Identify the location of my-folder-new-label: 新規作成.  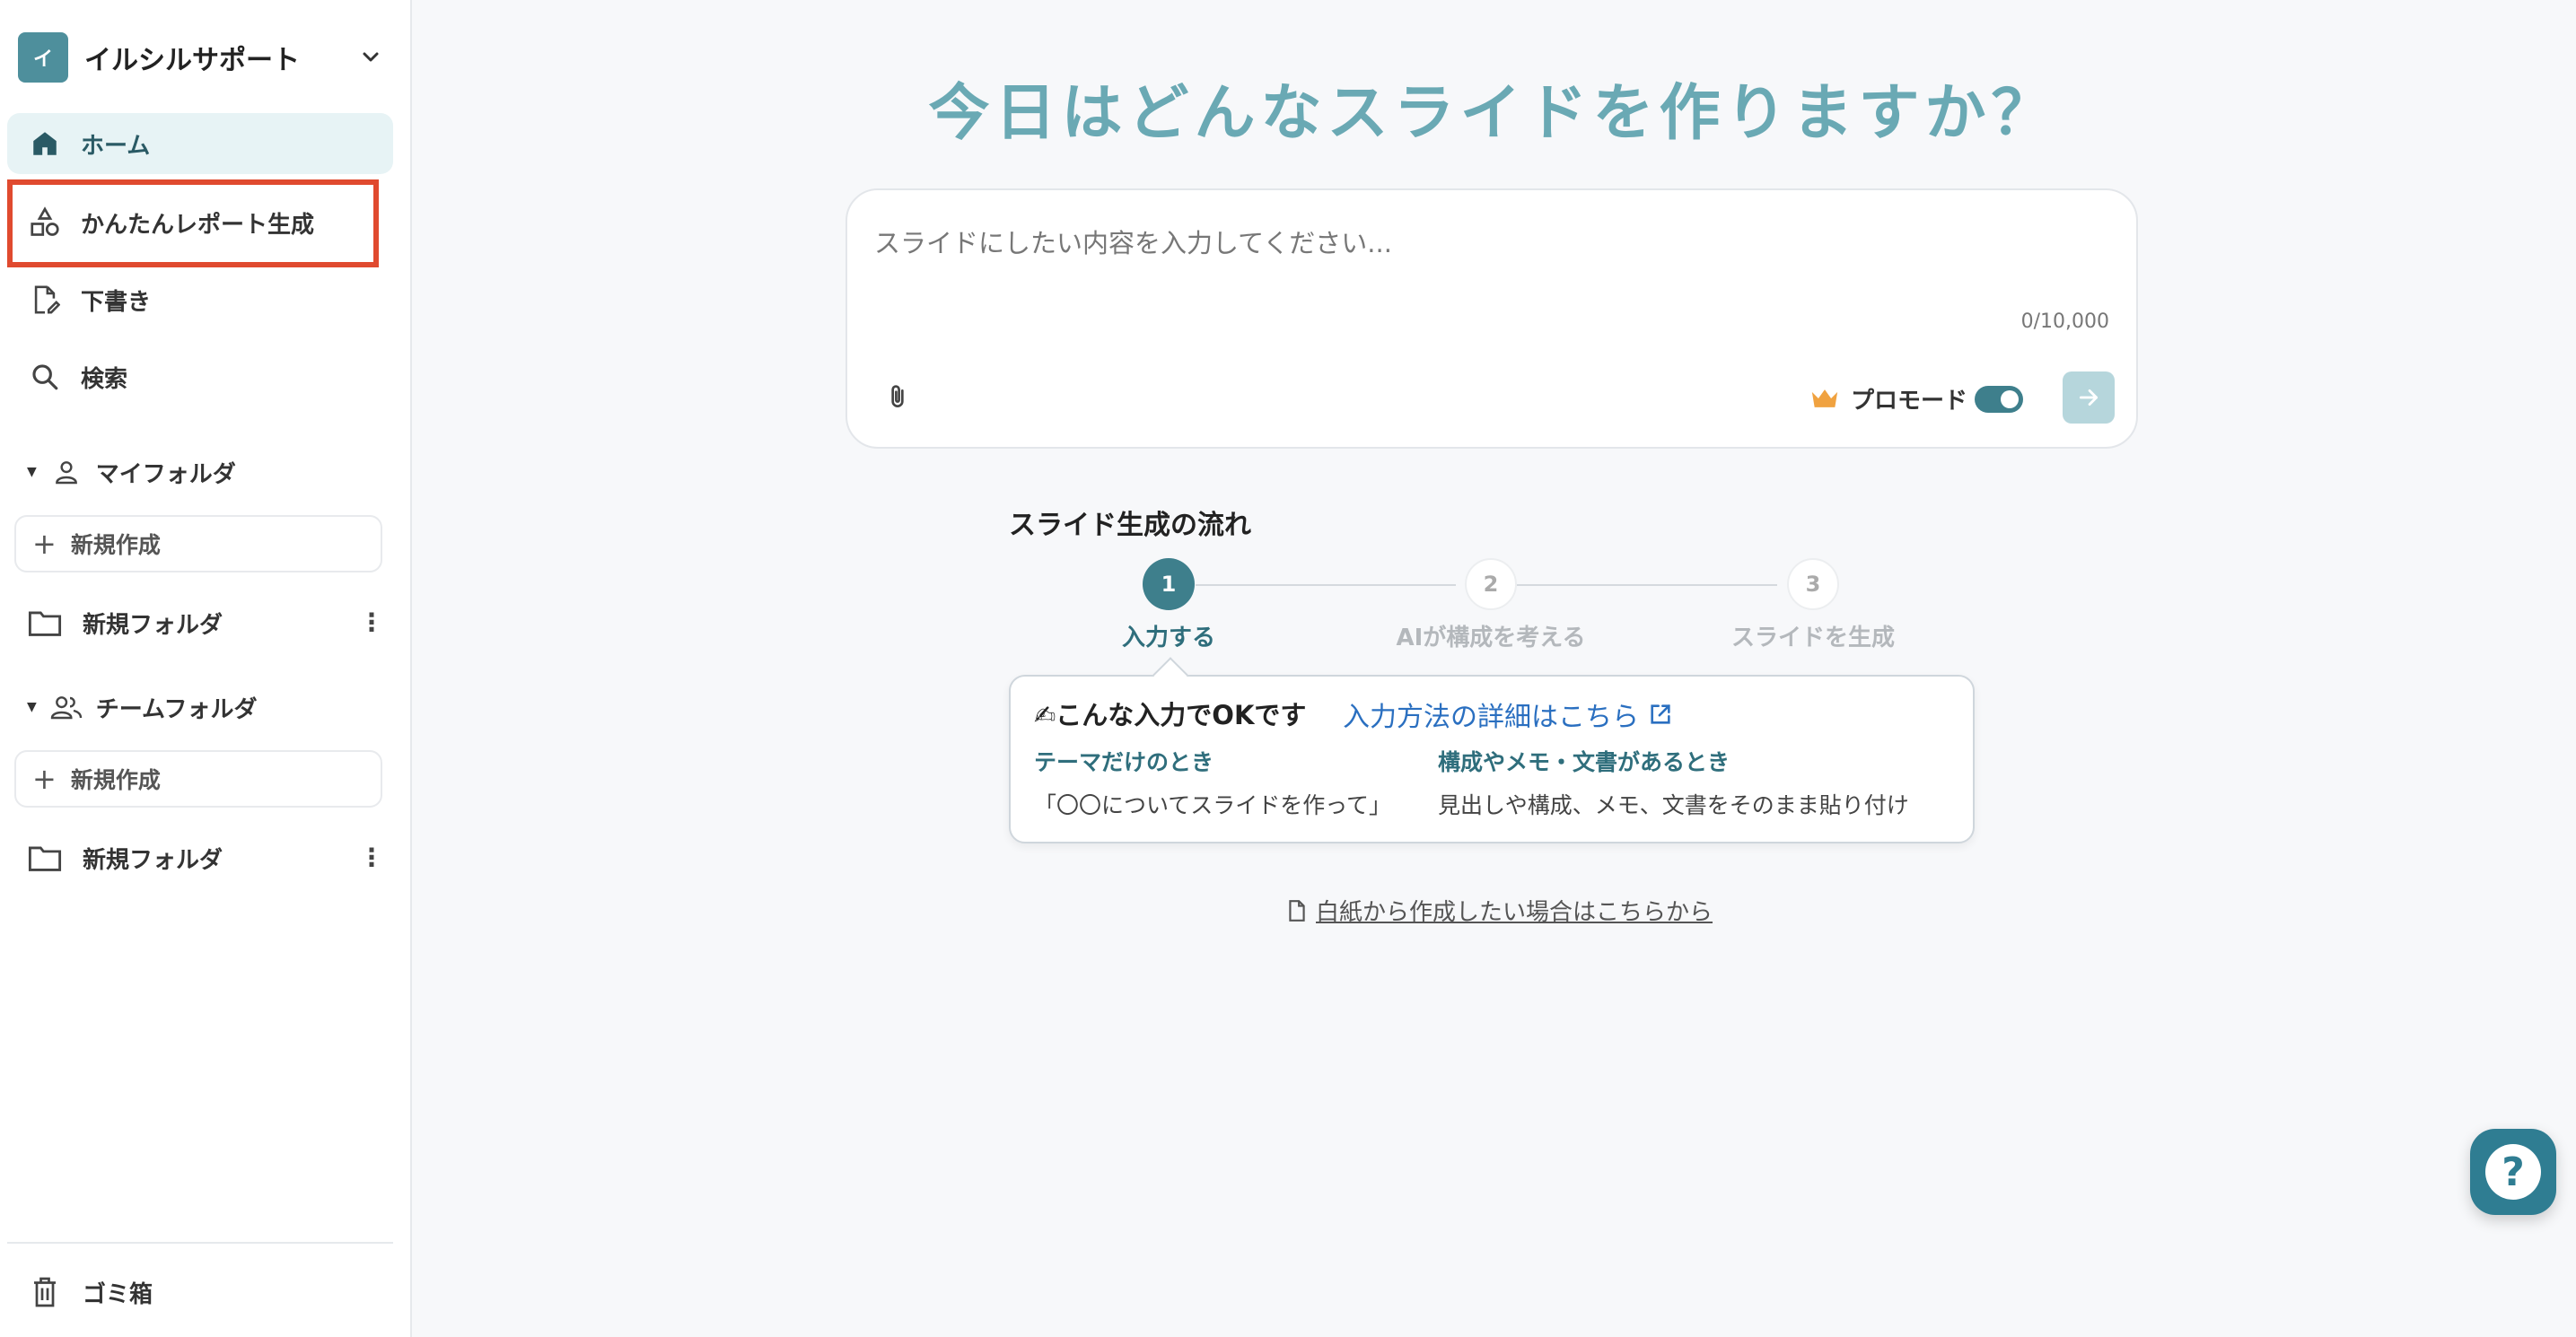
(116, 545).